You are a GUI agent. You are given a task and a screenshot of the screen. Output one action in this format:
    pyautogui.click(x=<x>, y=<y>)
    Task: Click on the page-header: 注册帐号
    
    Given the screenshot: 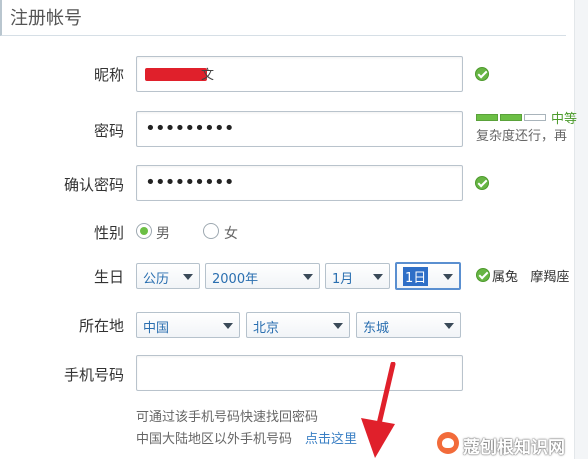 What is the action you would take?
    pyautogui.click(x=283, y=18)
    